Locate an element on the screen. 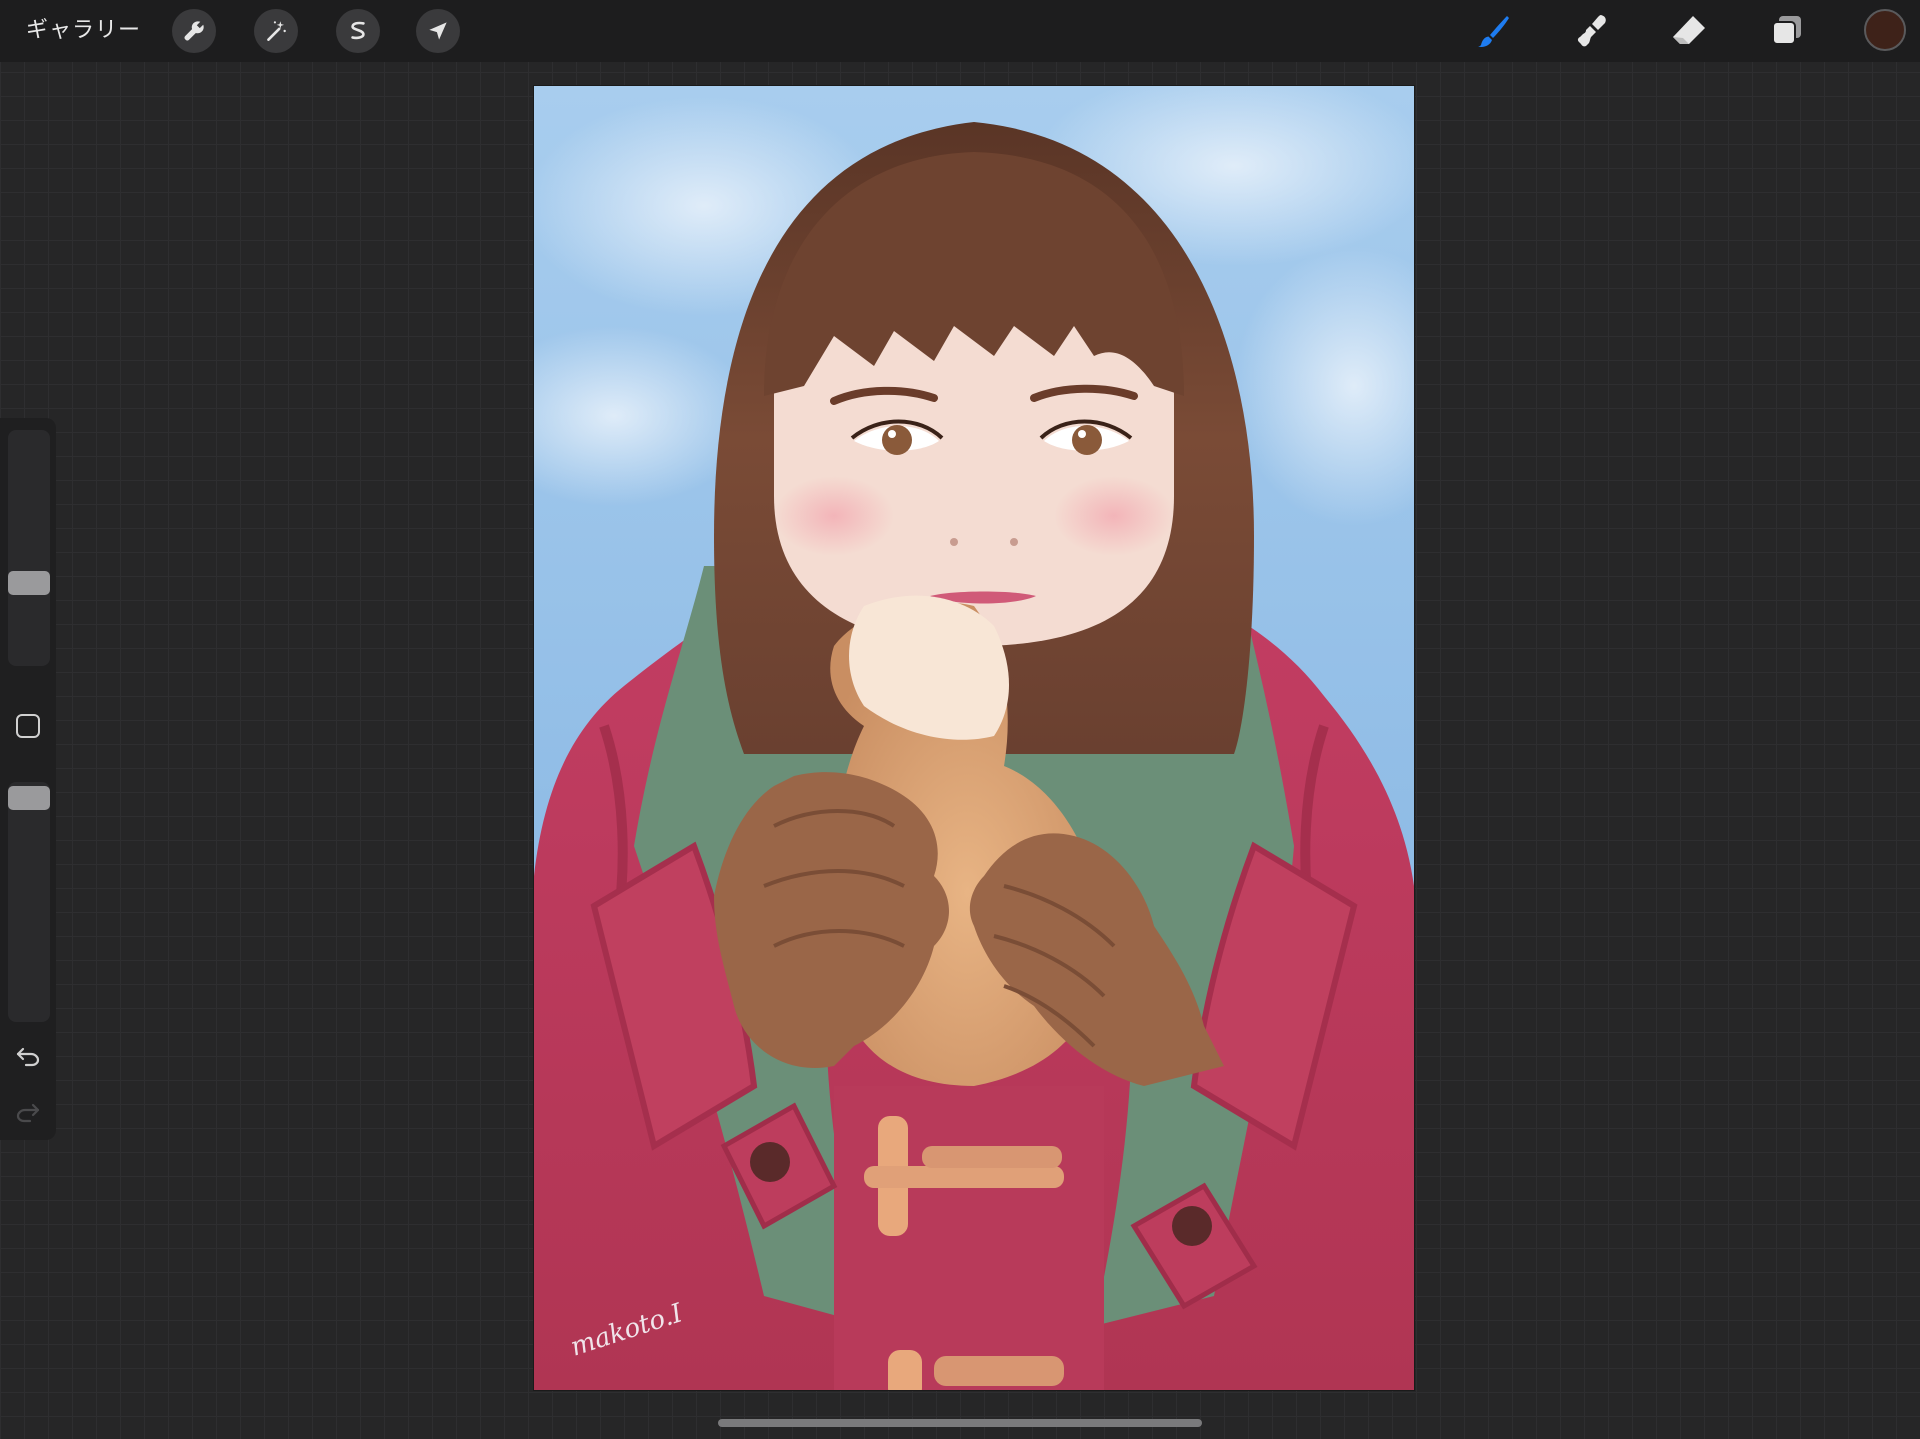 This screenshot has width=1920, height=1439. adjustments-button is located at coordinates (276, 31).